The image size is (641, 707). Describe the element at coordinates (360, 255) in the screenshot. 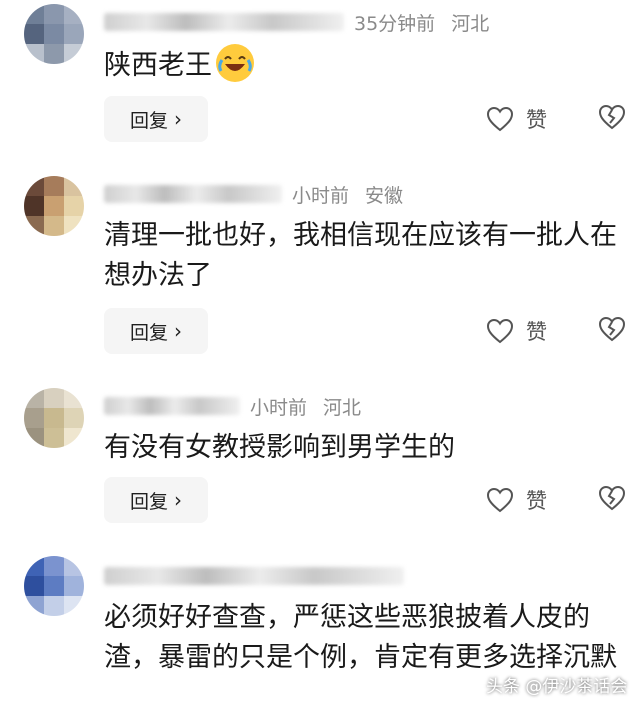

I see `comment-text: 清理一批也好，我相信现在应该有一批人在想办法了` at that location.